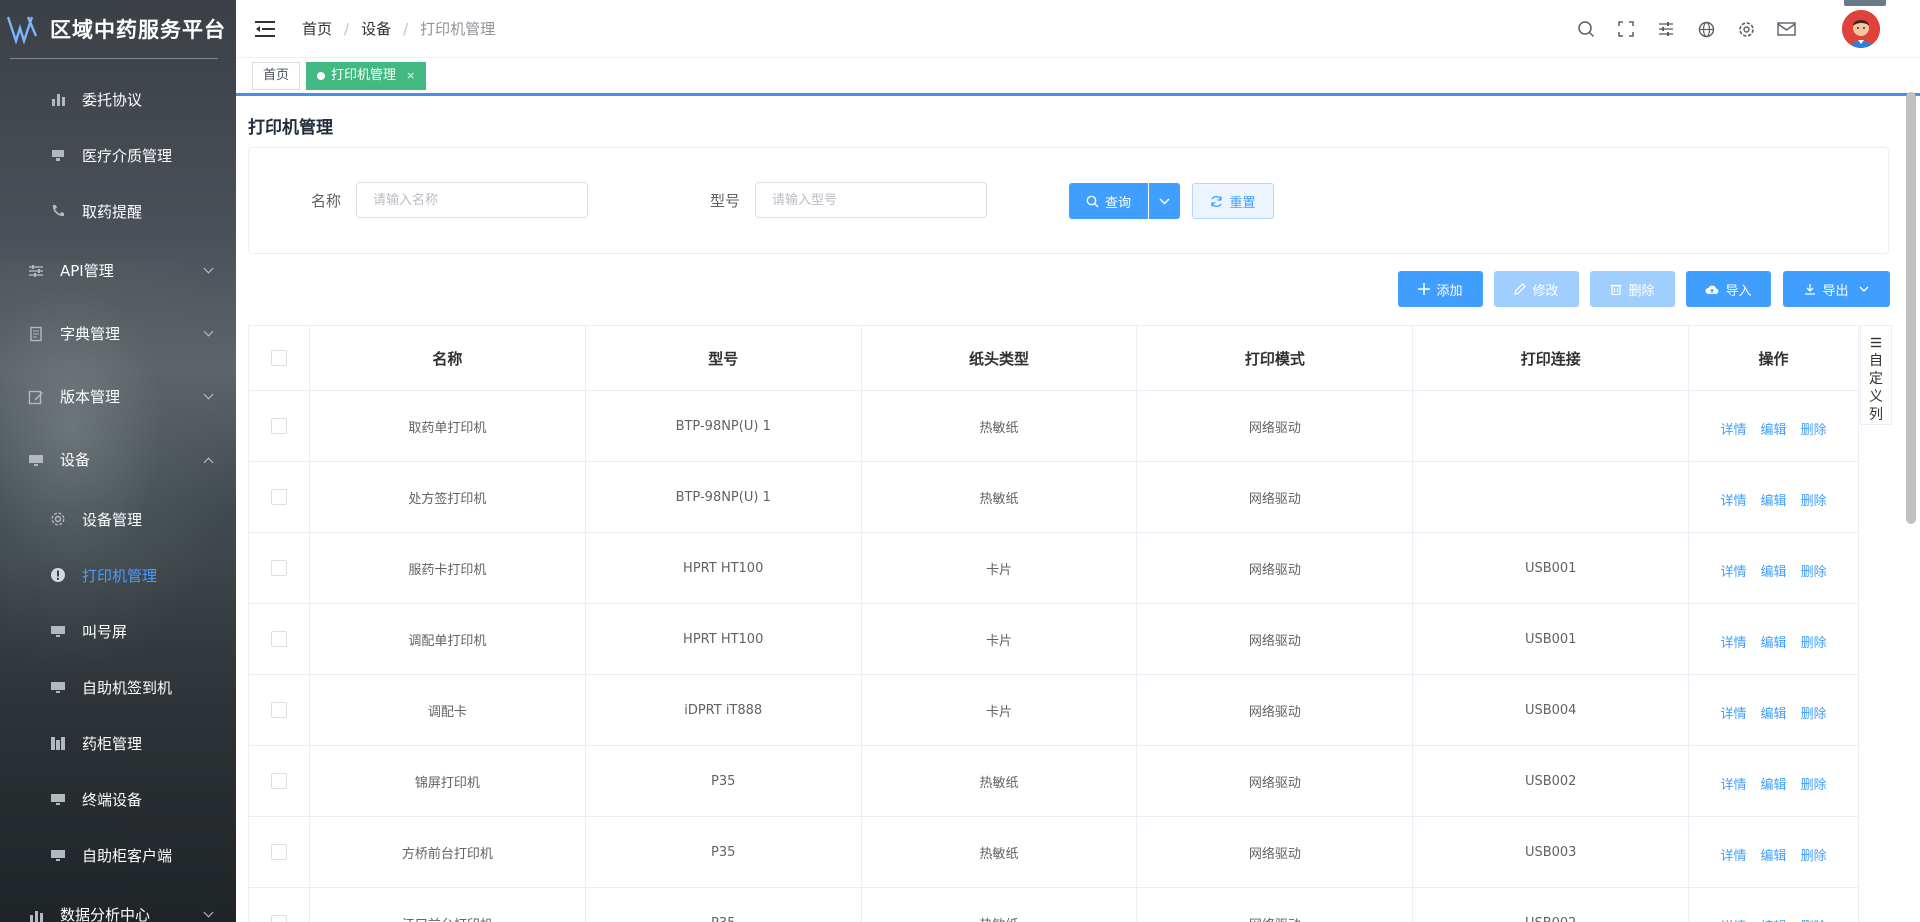  I want to click on sidebar-item-data-analysis: 数据分析中心, so click(118, 902).